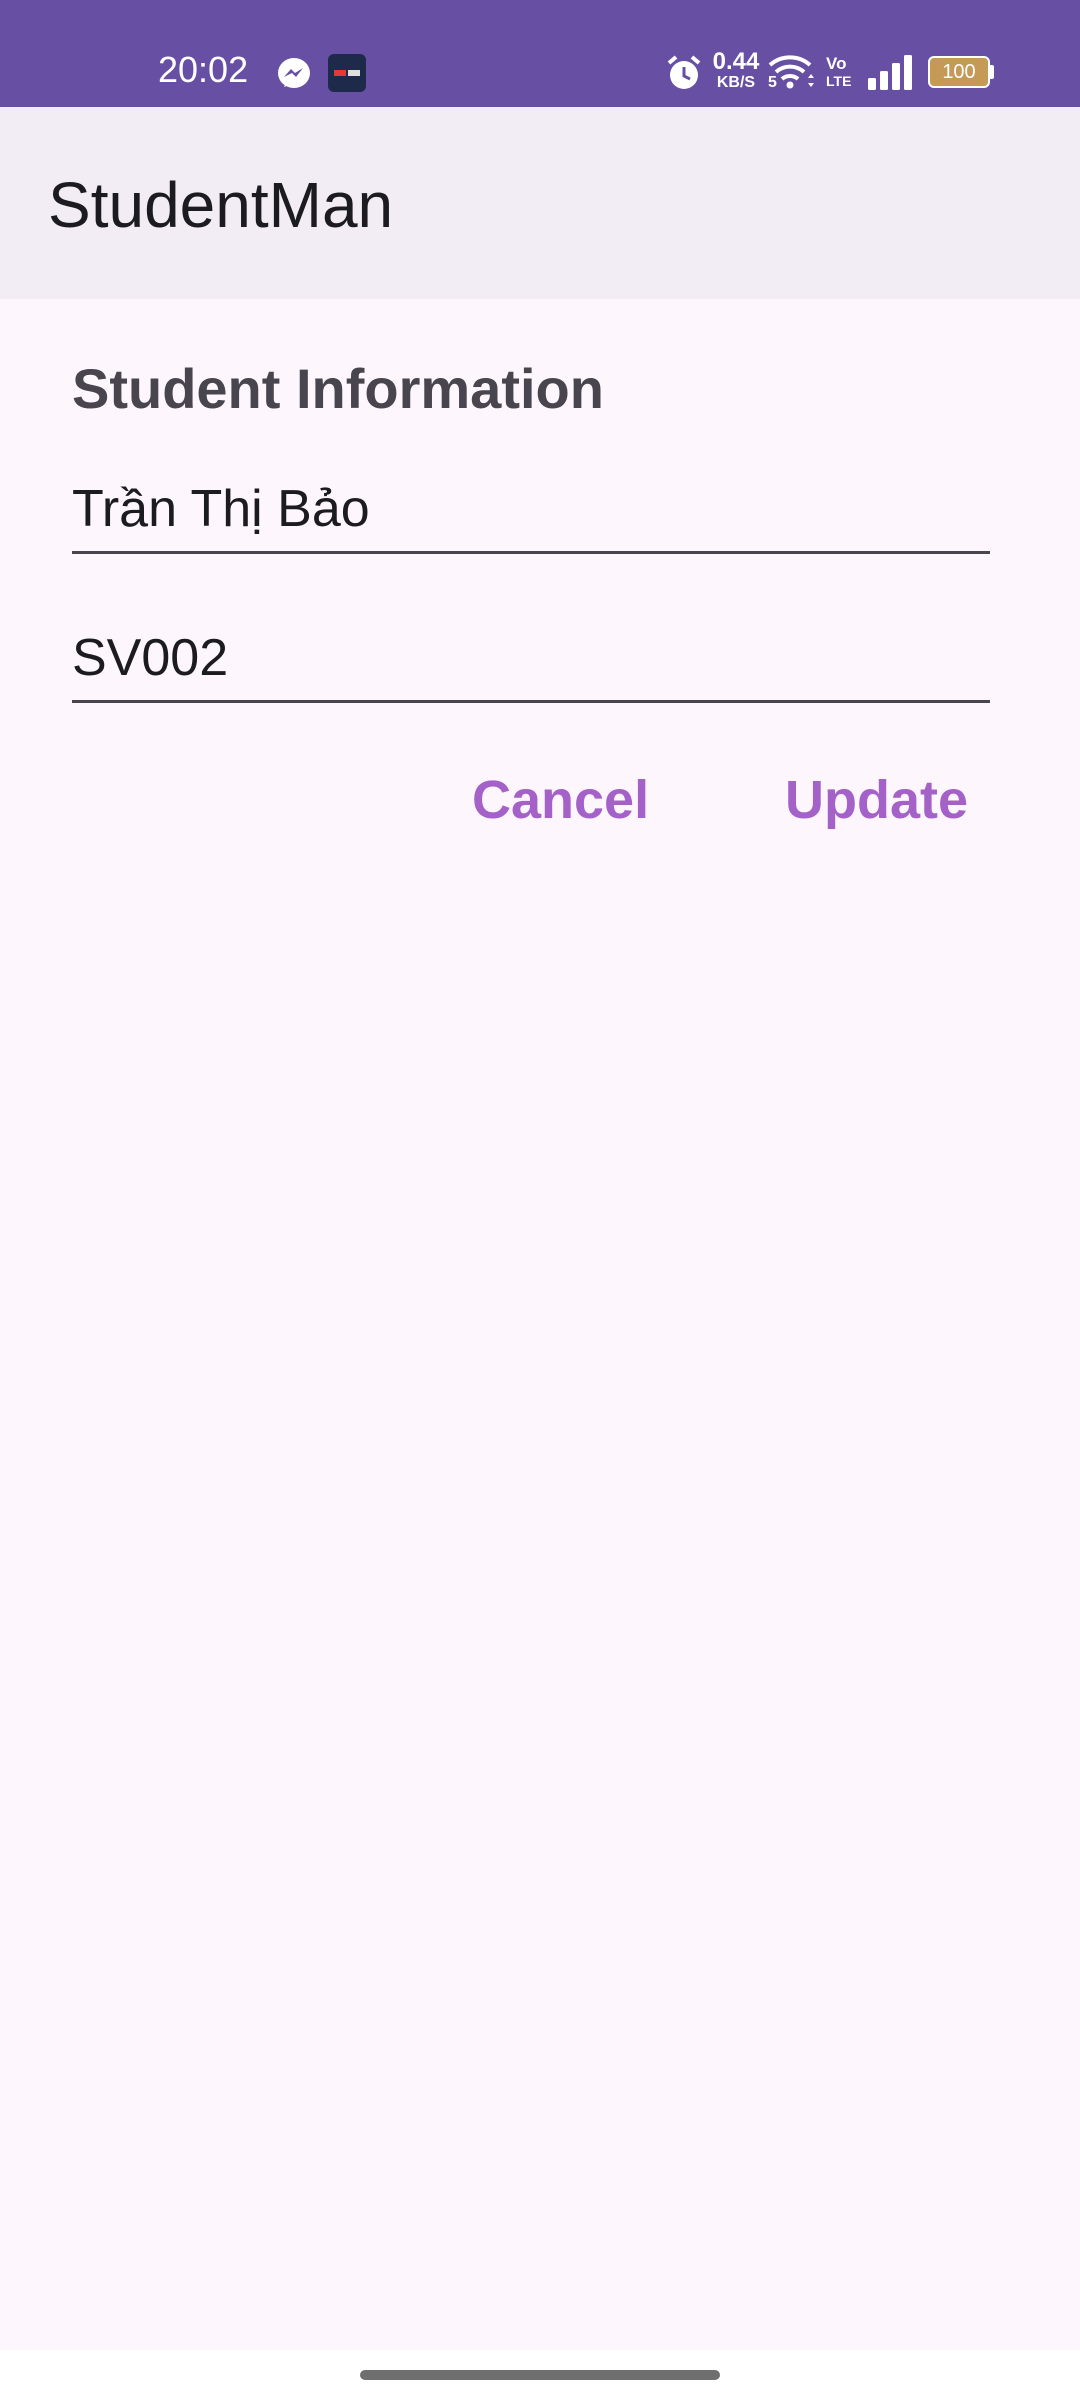 This screenshot has height=2400, width=1080. I want to click on app-title: StudentMan, so click(221, 205).